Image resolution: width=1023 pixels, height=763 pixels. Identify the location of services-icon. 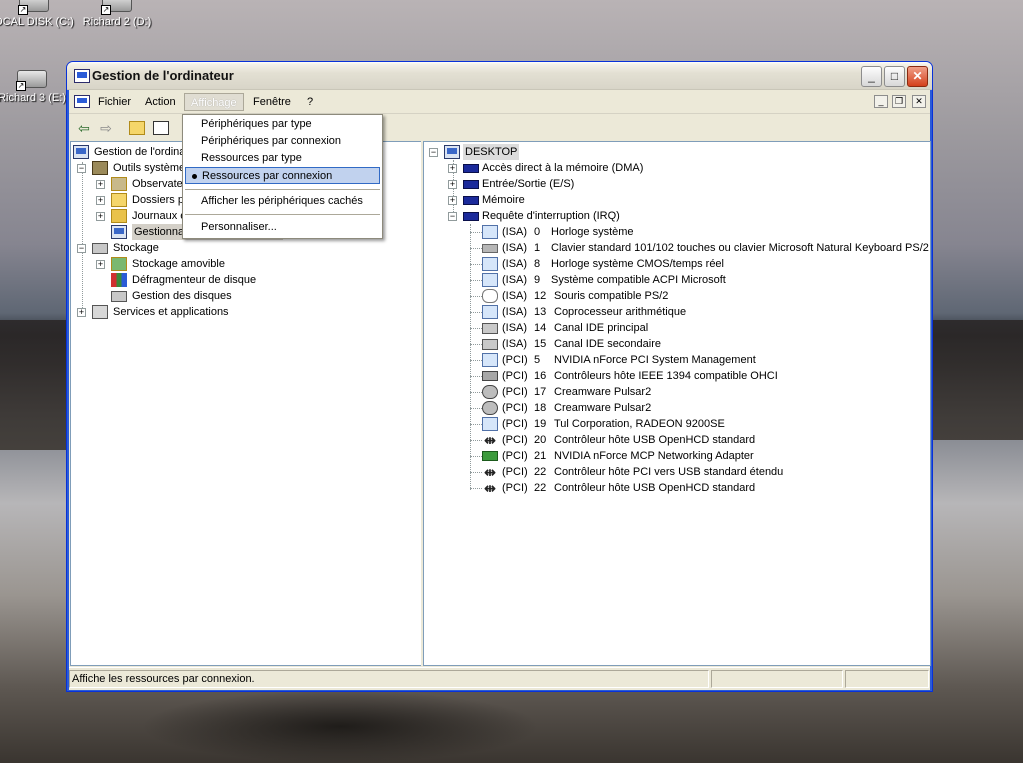
(100, 312).